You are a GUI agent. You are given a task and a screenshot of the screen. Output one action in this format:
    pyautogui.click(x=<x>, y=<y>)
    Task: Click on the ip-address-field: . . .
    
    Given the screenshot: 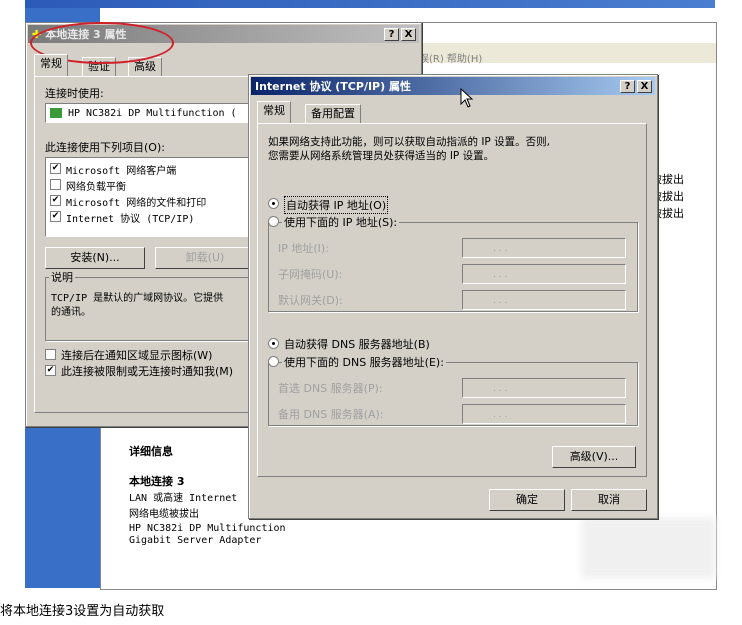 What is the action you would take?
    pyautogui.click(x=544, y=248)
    